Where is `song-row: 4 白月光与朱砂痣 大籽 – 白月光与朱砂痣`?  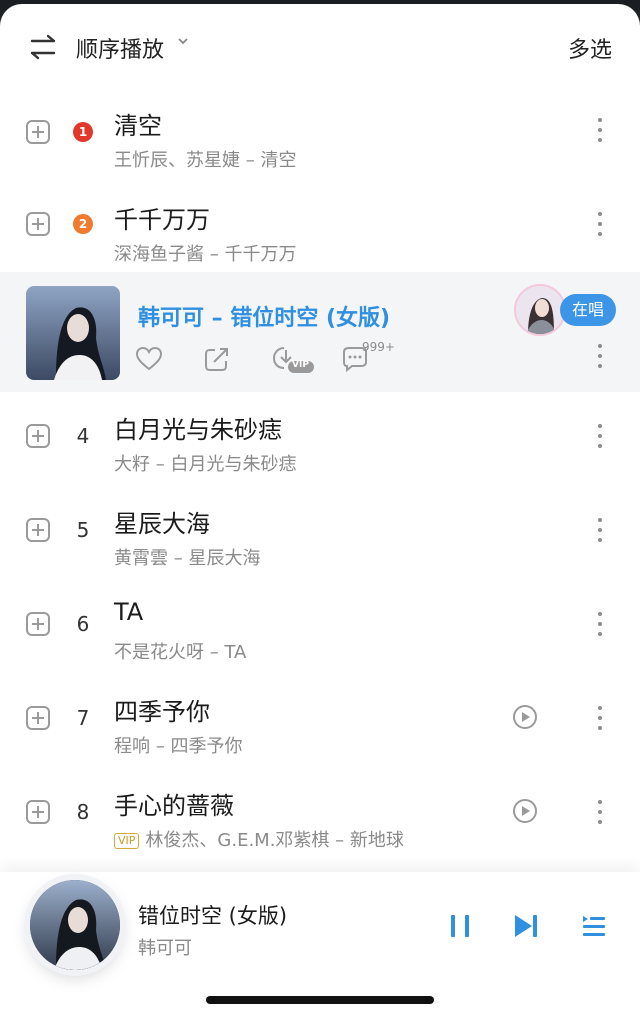
song-row: 4 白月光与朱砂痣 大籽 – 白月光与朱砂痣 is located at coordinates (320, 440).